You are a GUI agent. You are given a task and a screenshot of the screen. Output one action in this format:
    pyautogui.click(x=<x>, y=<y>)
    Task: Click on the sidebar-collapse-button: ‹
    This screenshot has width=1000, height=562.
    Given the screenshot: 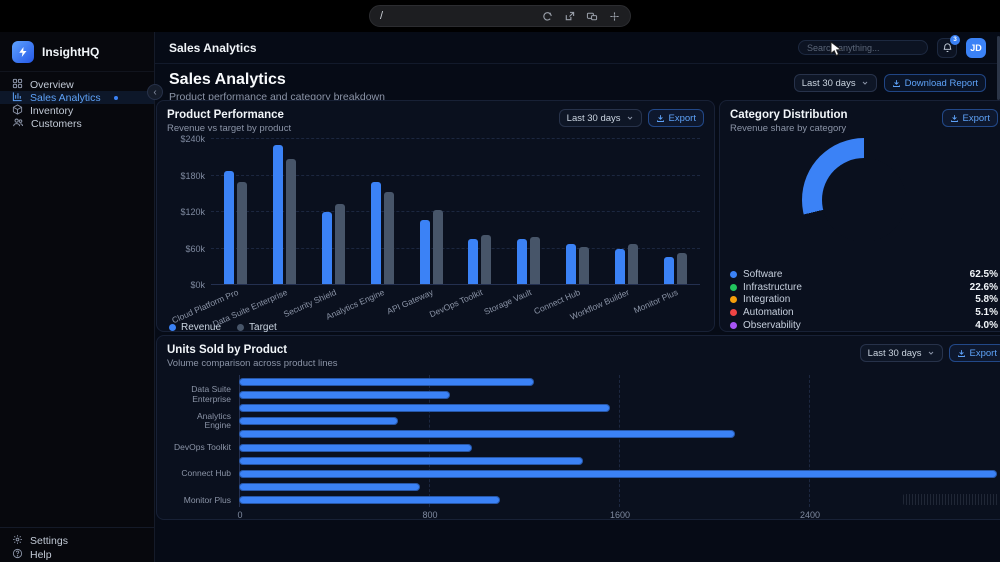 What is the action you would take?
    pyautogui.click(x=155, y=92)
    